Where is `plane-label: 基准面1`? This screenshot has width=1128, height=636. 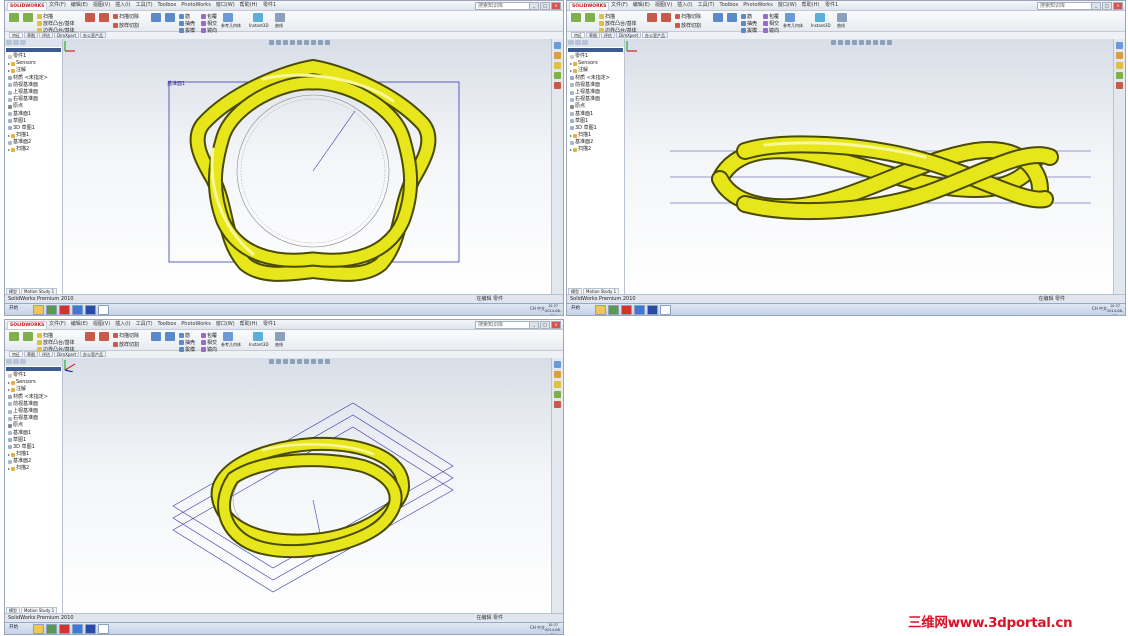 plane-label: 基准面1 is located at coordinates (176, 83).